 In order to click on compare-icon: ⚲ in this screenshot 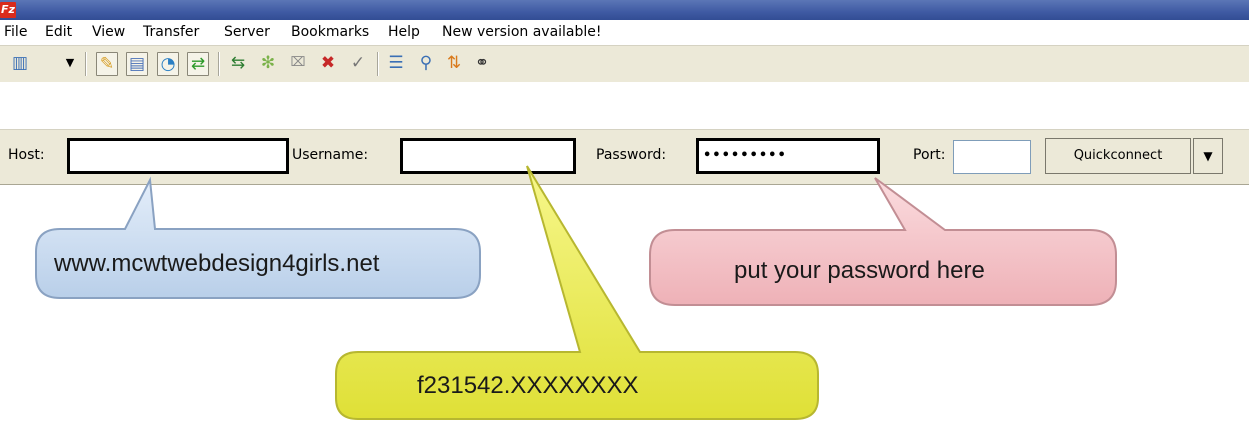, I will do `click(426, 63)`.